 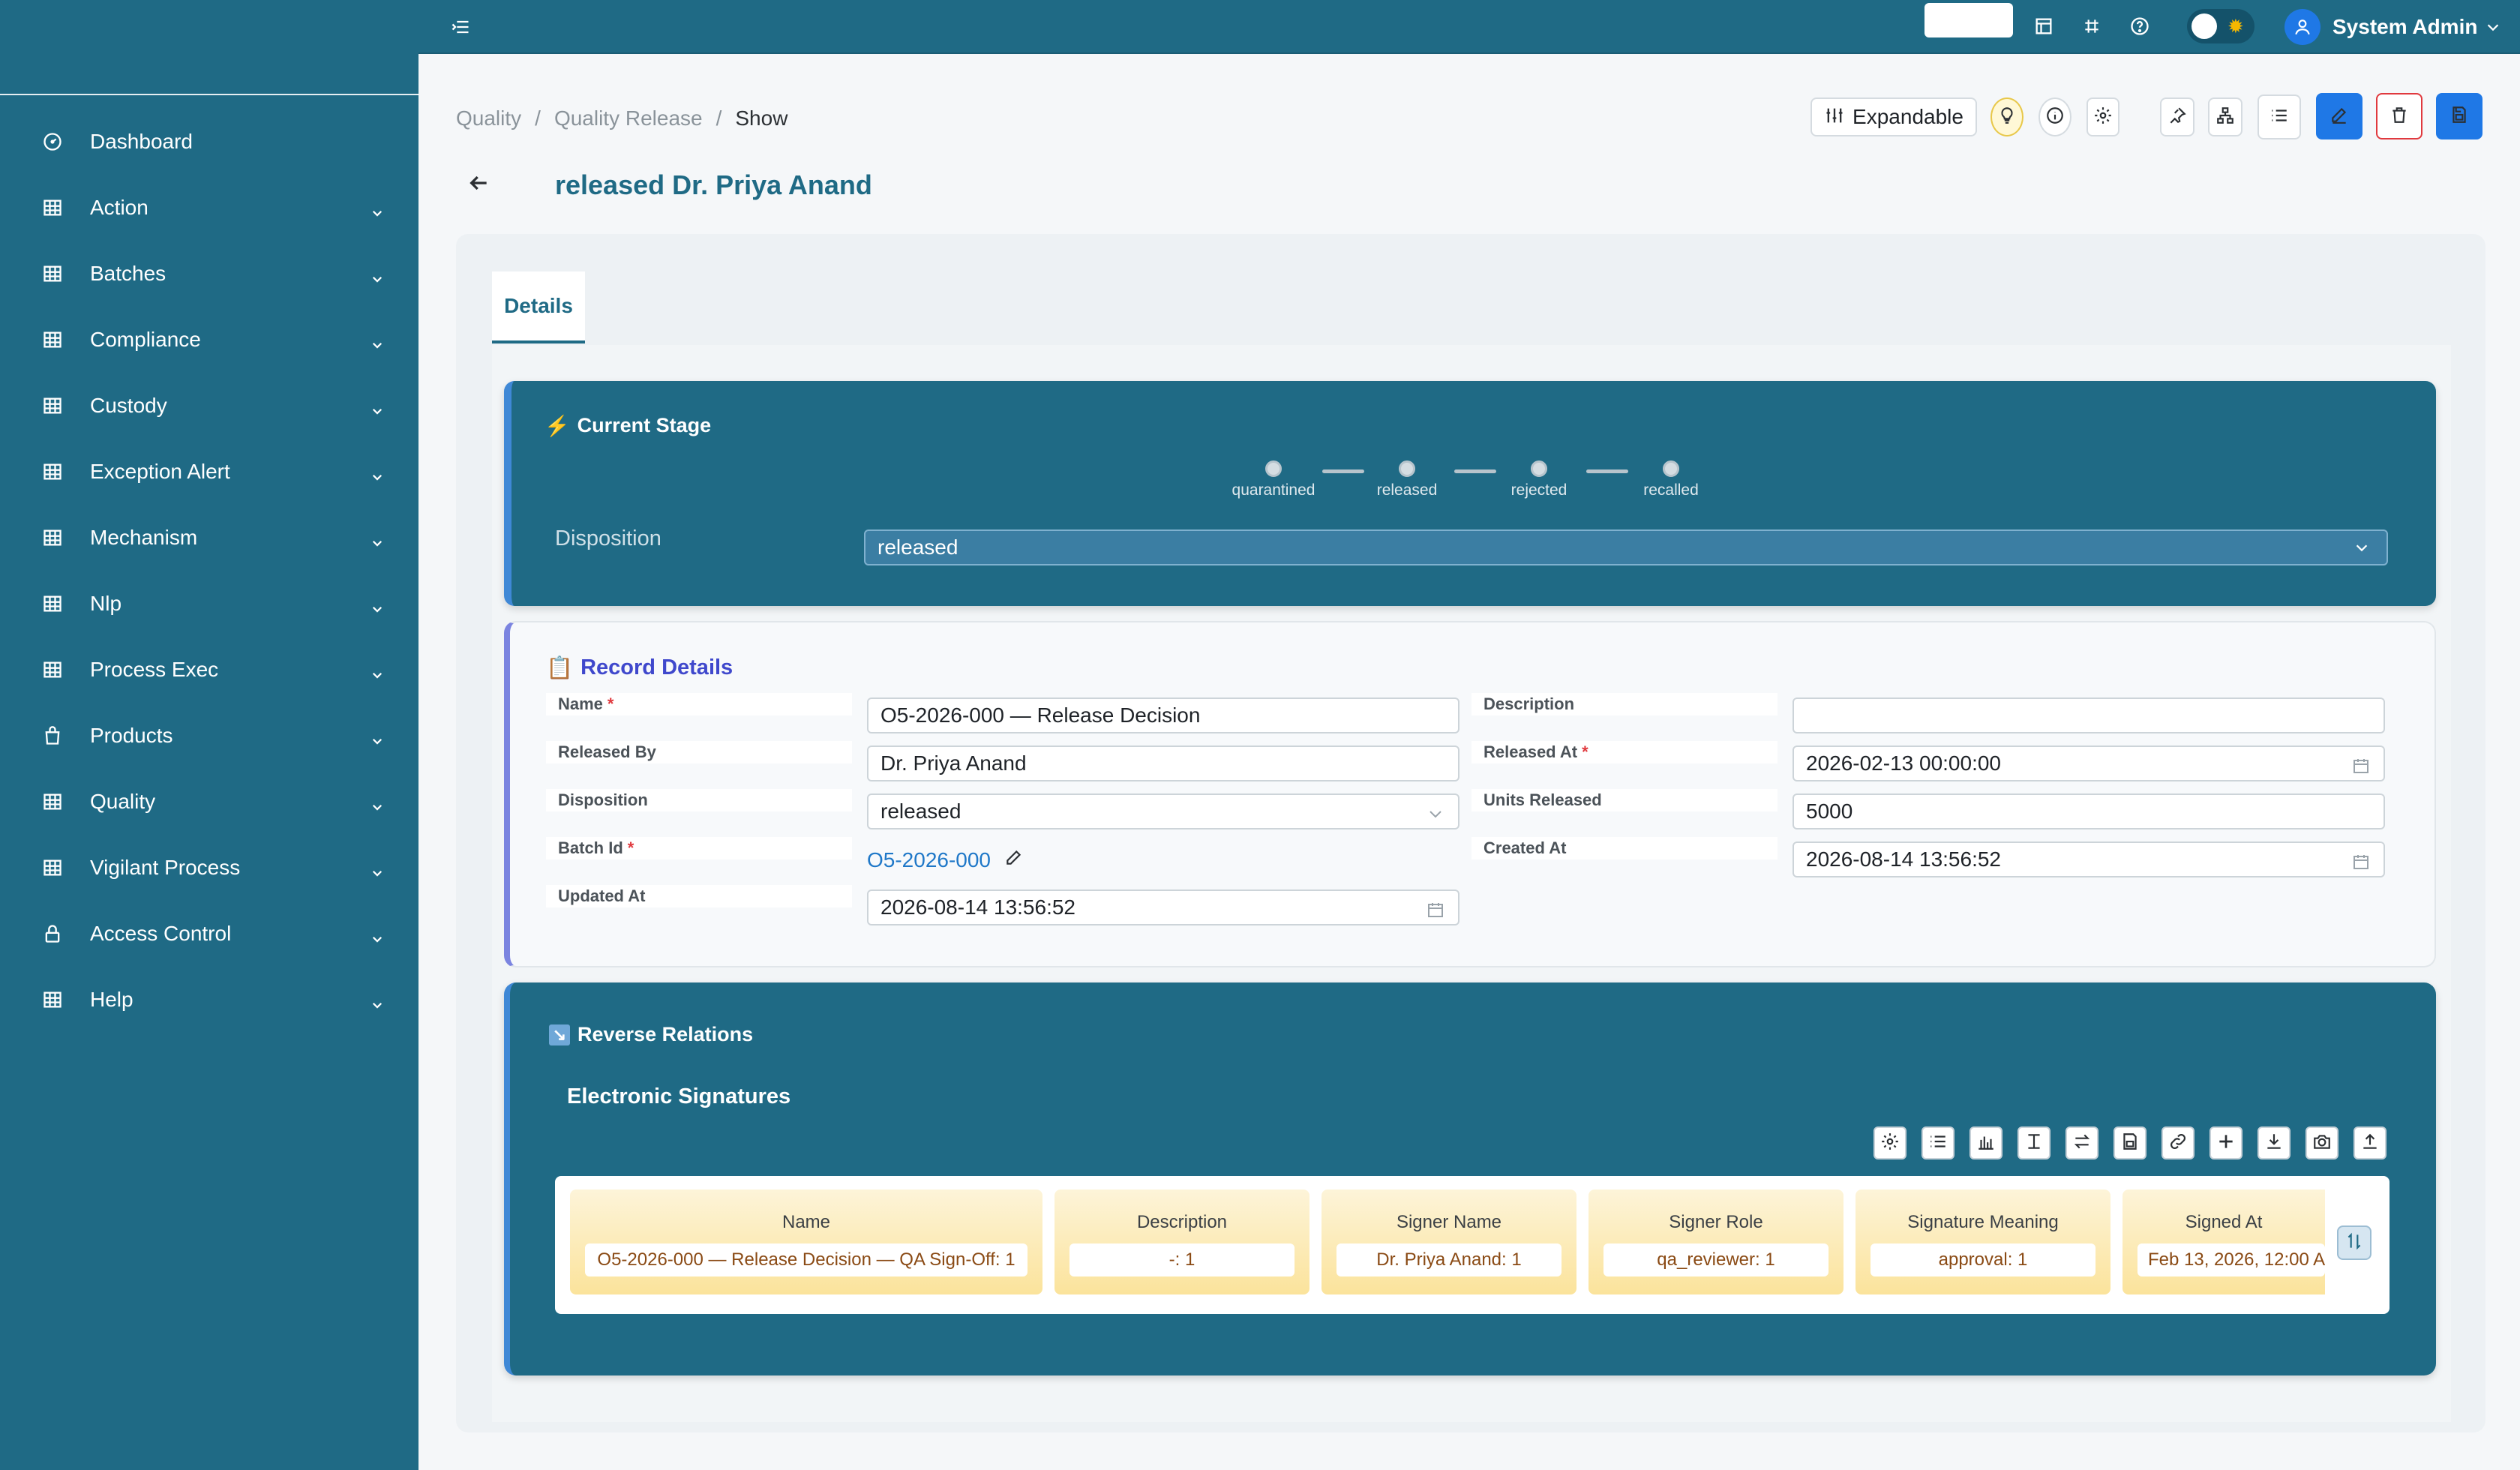 What do you see at coordinates (2399, 116) in the screenshot?
I see `delete-button` at bounding box center [2399, 116].